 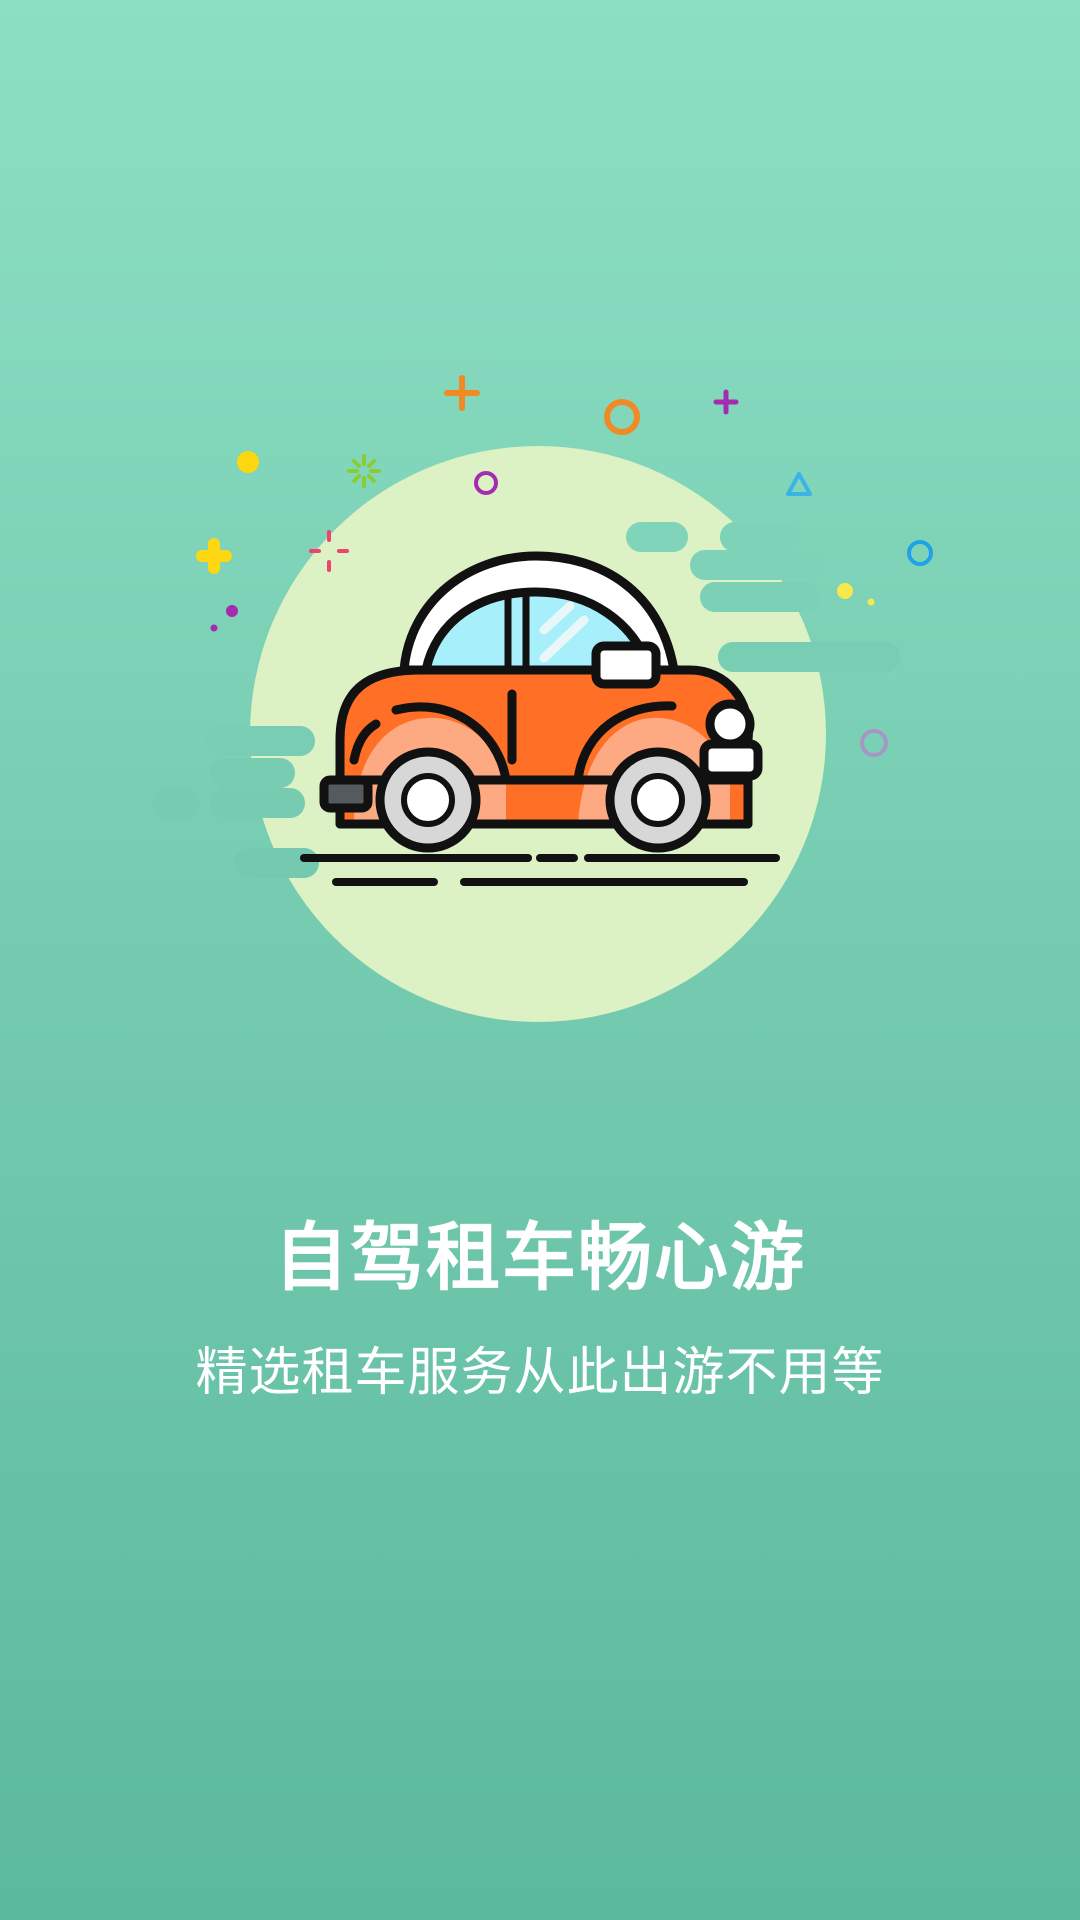 I want to click on page-title: 自驾租车畅心游, so click(x=540, y=1258).